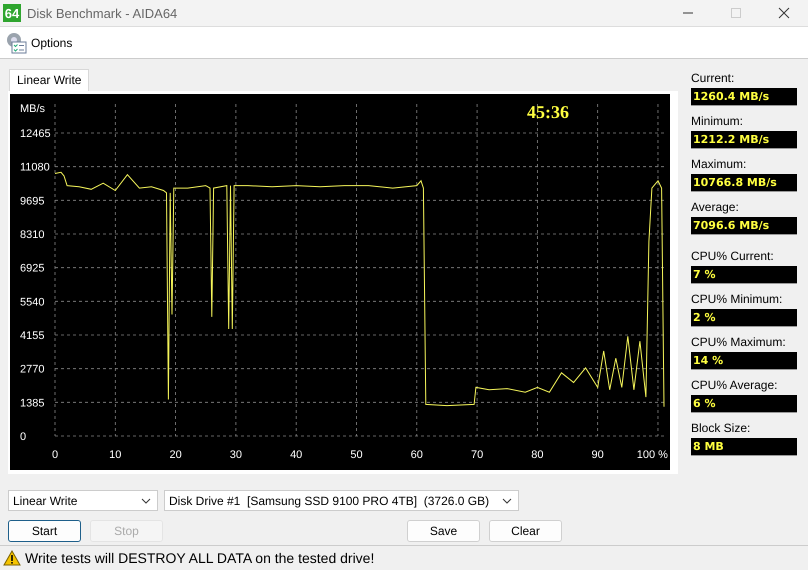  I want to click on status-message: Write tests will DESTROY ALL DATA on the tested drive!, so click(199, 558).